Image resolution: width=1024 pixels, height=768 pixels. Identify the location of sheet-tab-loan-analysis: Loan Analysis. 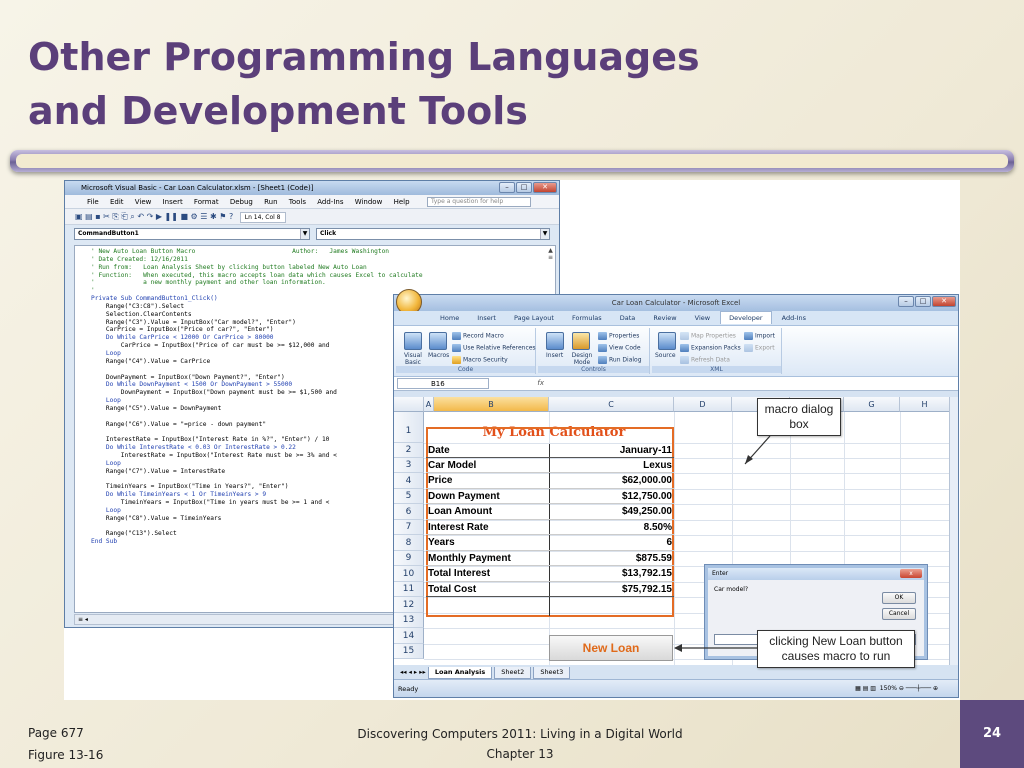
(460, 673).